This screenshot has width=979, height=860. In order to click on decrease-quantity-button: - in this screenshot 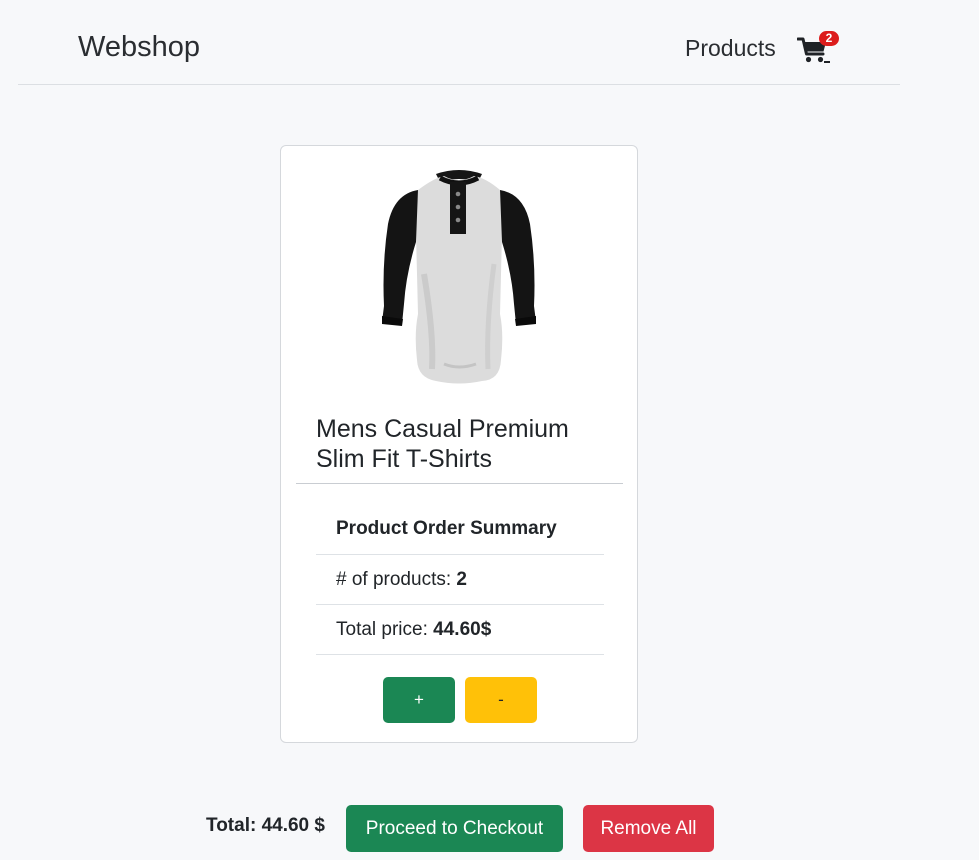, I will do `click(501, 700)`.